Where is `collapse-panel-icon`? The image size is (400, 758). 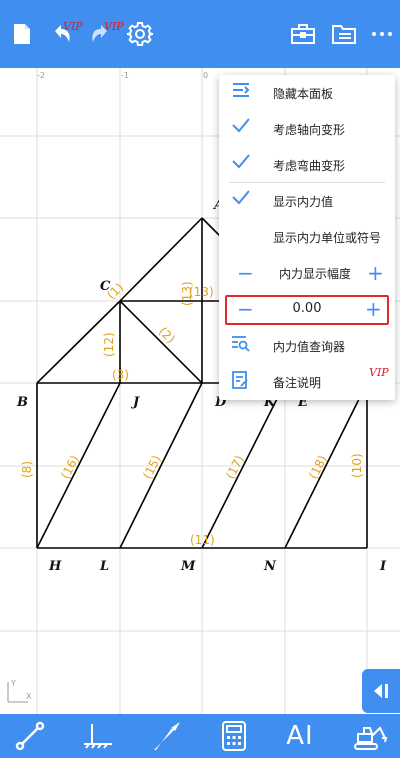
collapse-panel-icon is located at coordinates (243, 93).